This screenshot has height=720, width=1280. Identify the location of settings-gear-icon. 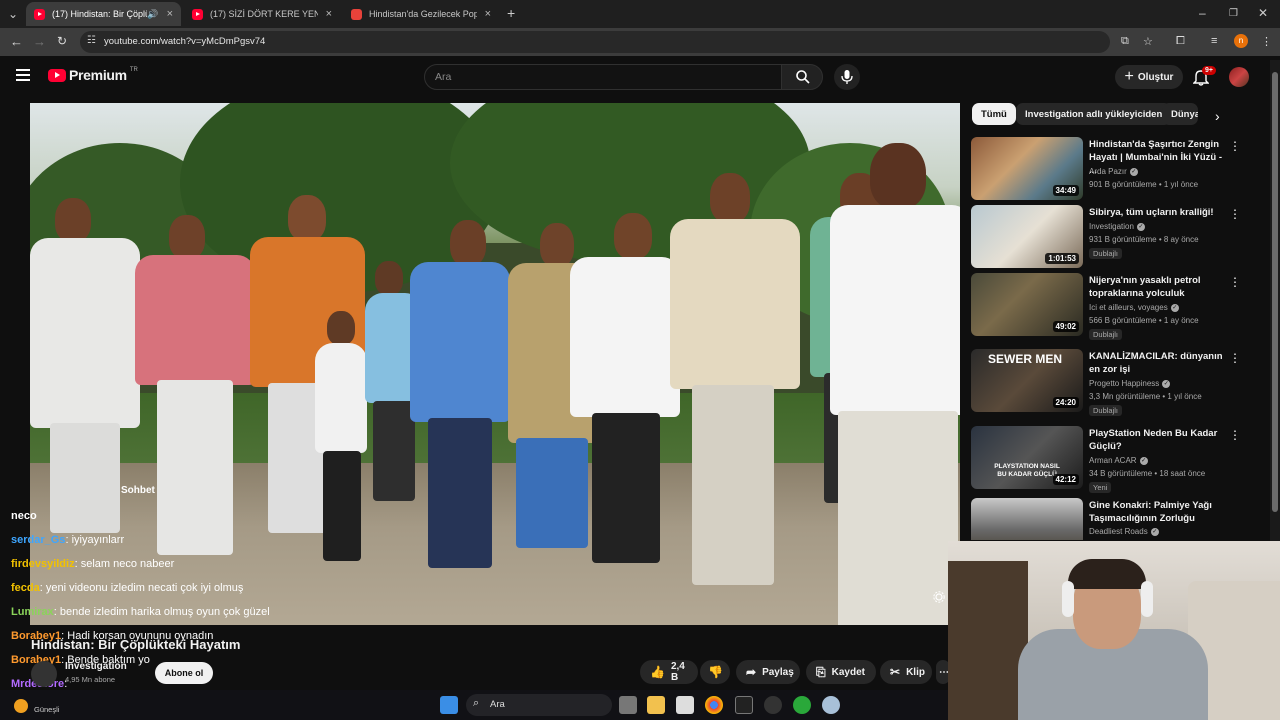
(939, 597).